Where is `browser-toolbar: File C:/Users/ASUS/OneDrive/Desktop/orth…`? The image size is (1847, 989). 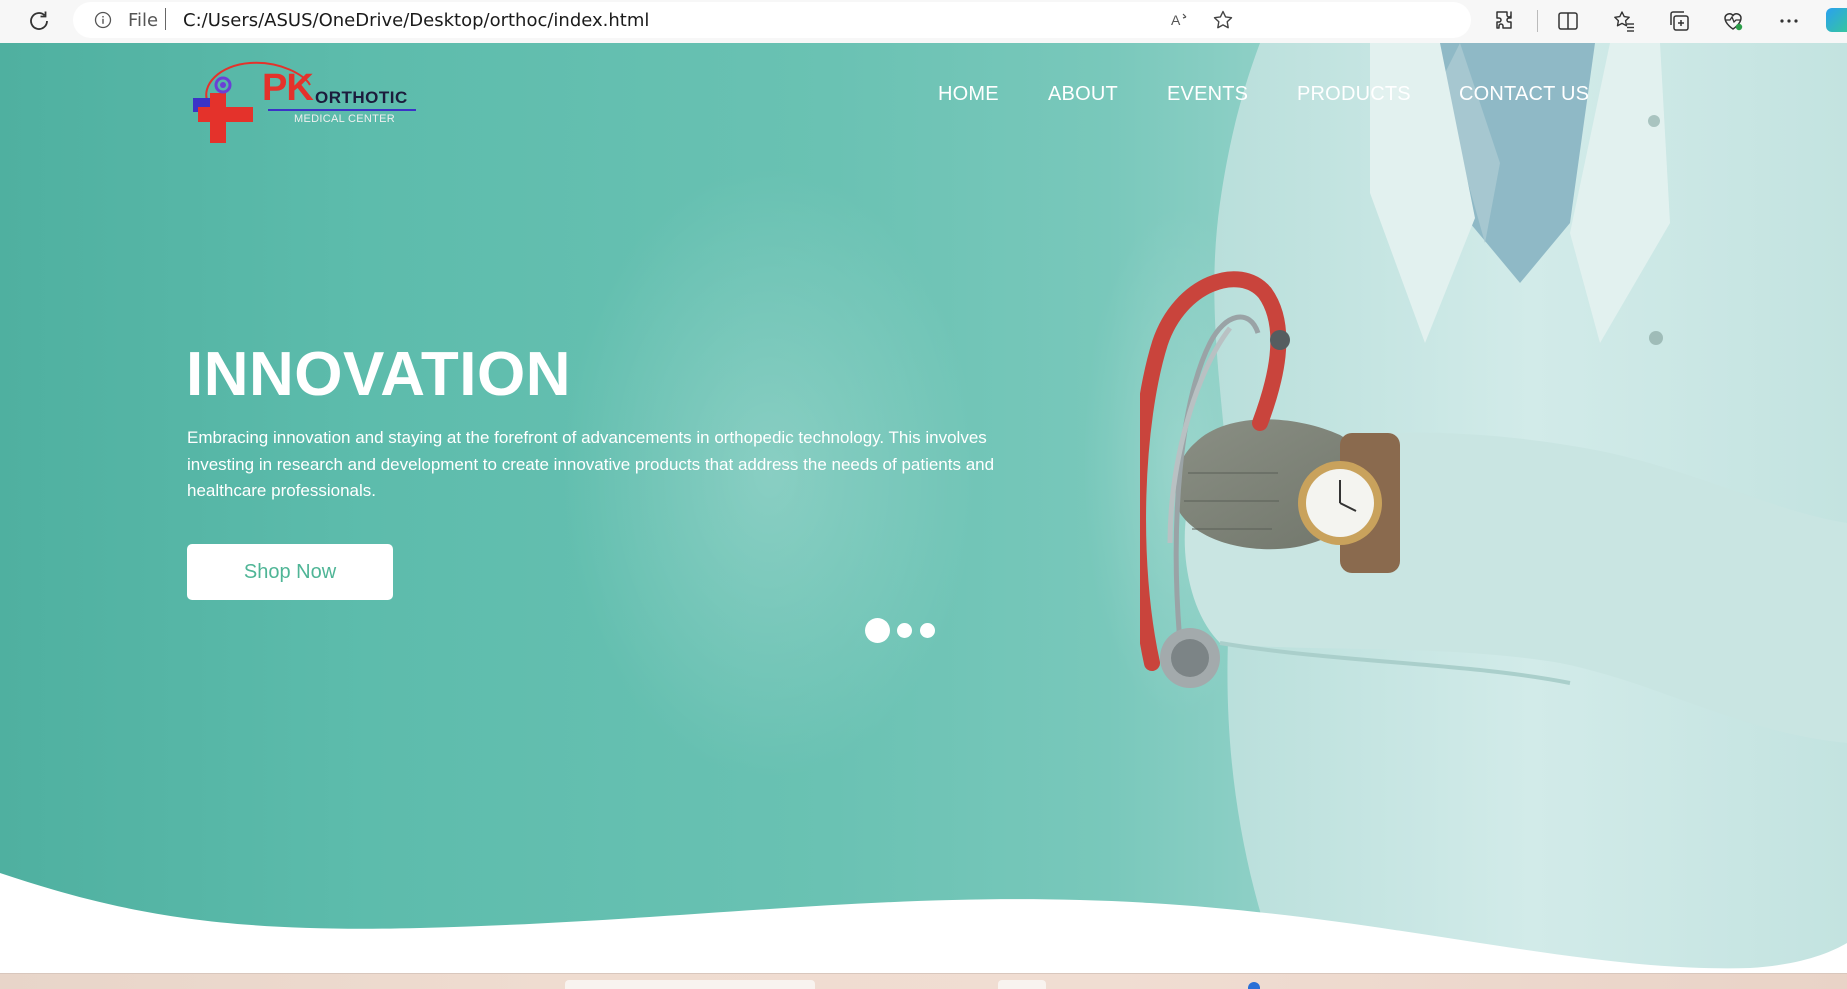
browser-toolbar: File C:/Users/ASUS/OneDrive/Desktop/orth… is located at coordinates (923, 21).